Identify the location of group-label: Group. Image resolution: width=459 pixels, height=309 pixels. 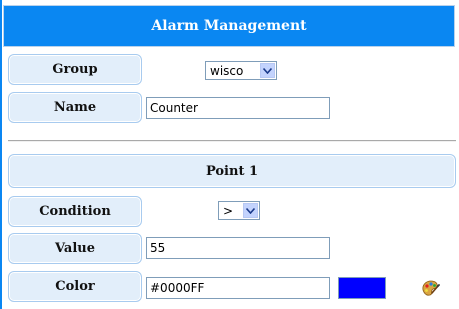
(75, 69).